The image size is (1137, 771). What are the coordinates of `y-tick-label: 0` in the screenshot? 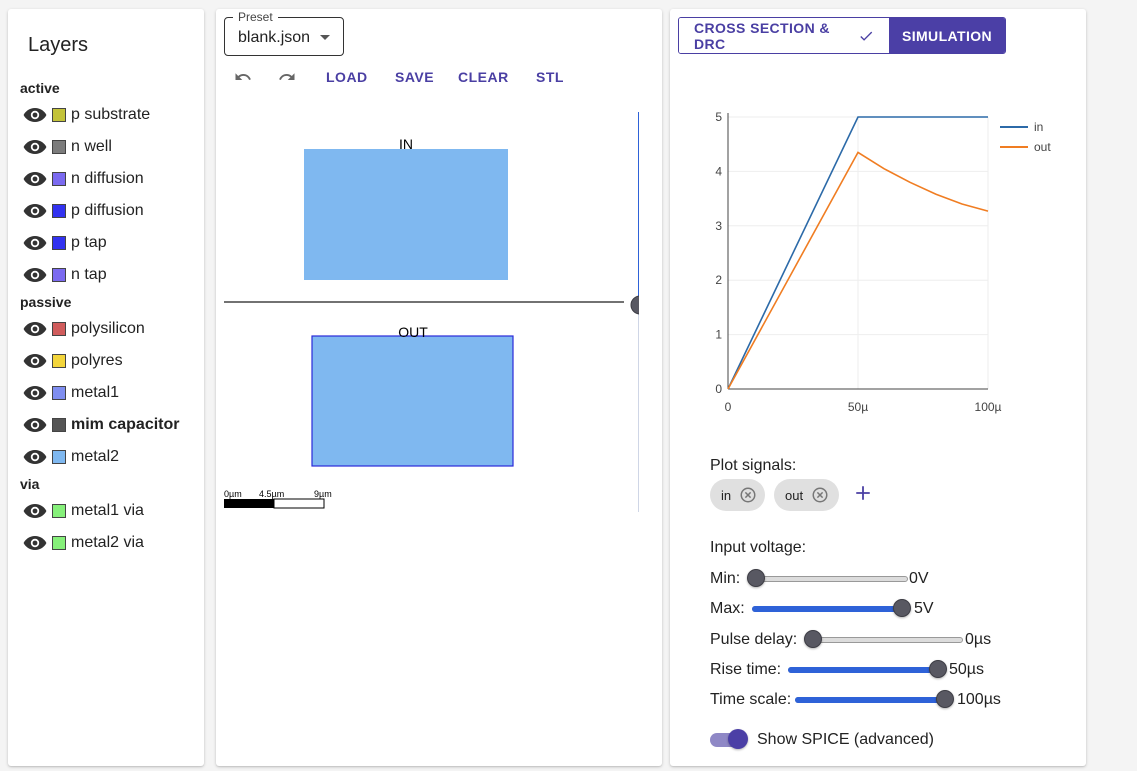 It's located at (718, 389).